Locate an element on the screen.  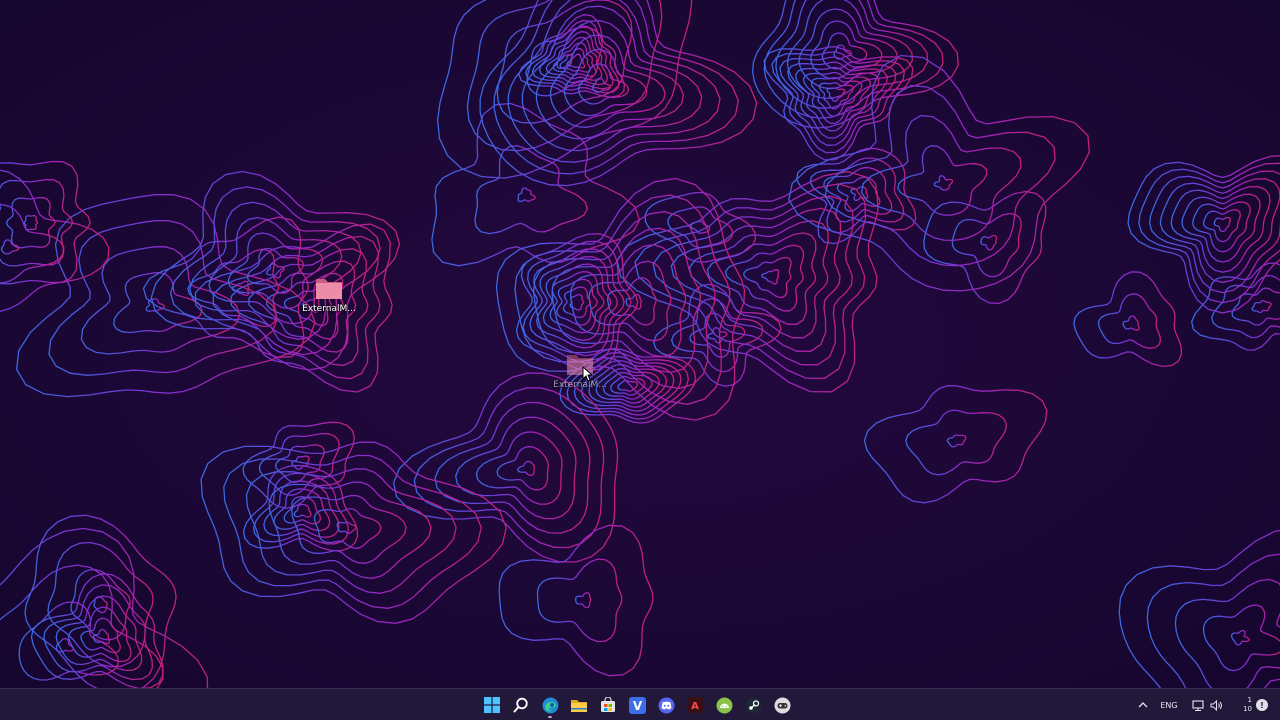
file-explorer-button is located at coordinates (579, 705).